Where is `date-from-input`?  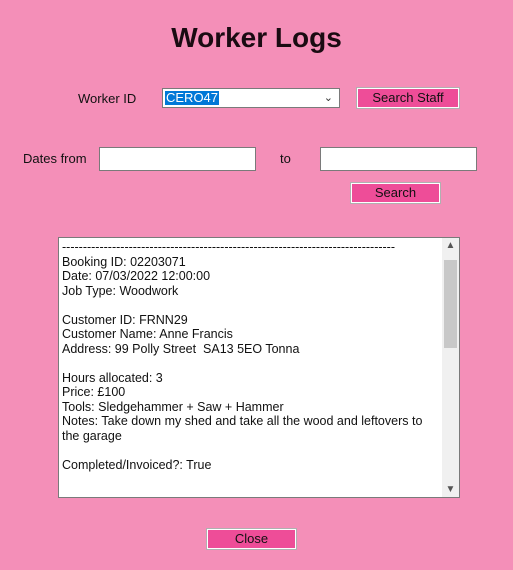
date-from-input is located at coordinates (177, 159).